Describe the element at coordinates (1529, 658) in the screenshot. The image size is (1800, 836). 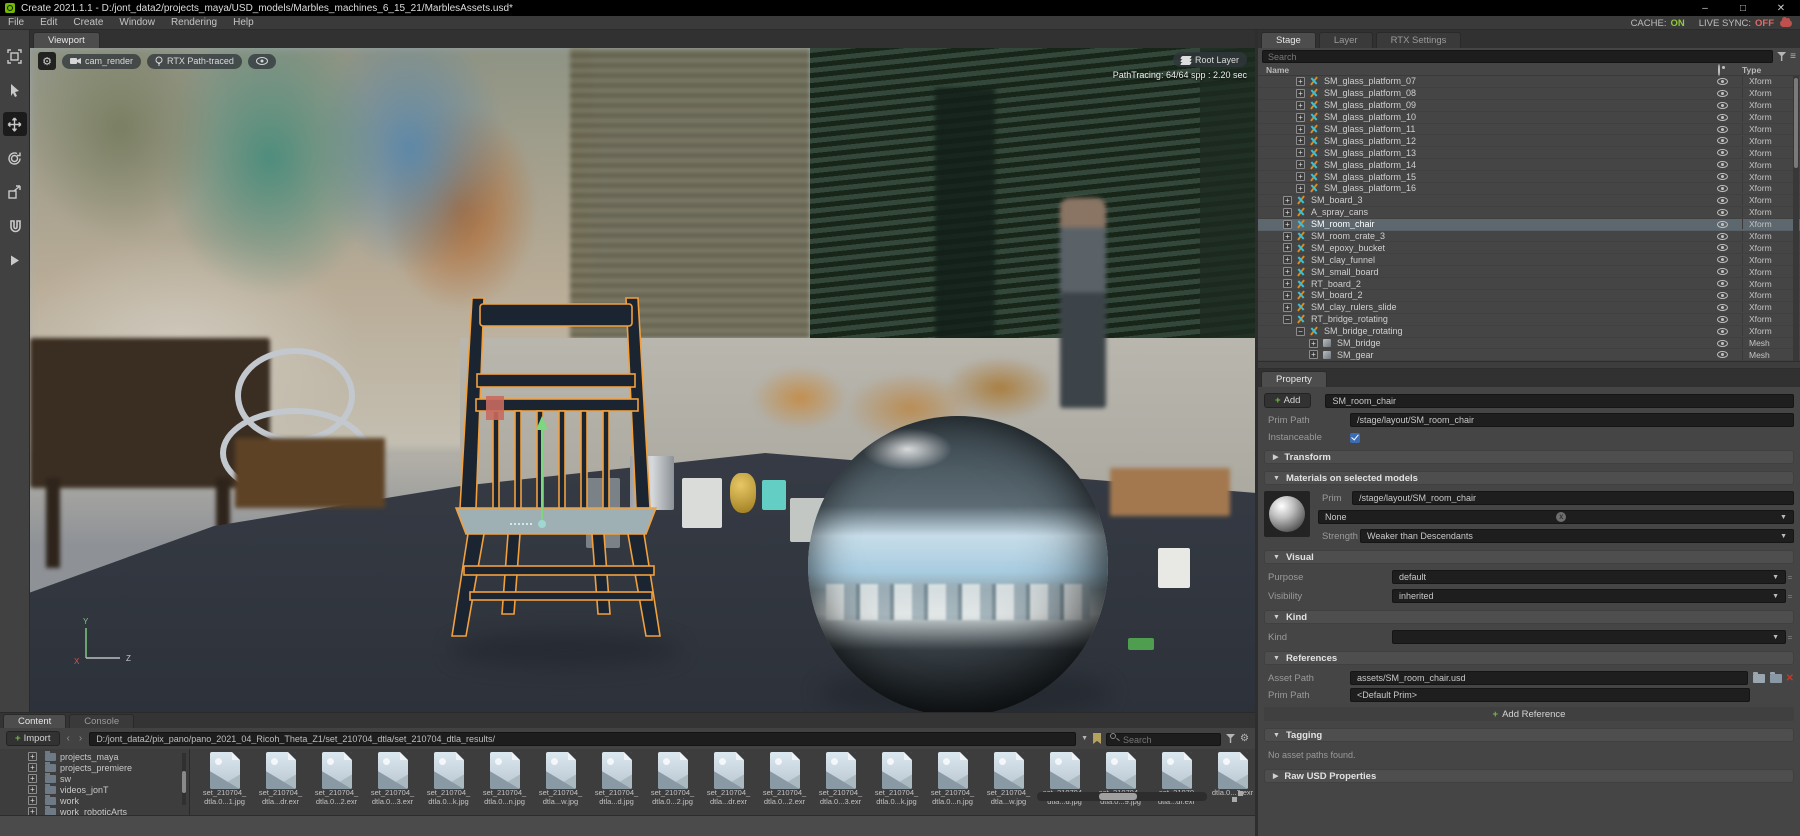
I see `section-references: ▼ References` at that location.